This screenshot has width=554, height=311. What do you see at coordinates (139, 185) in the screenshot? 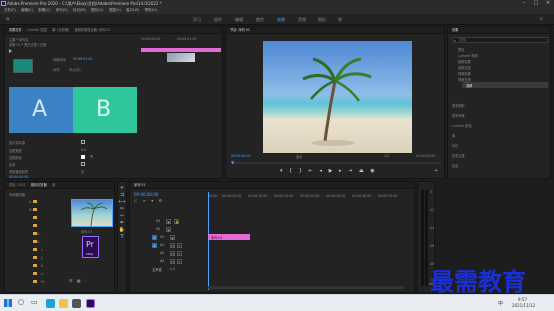
I see `tab-sequence: 序列 01` at bounding box center [139, 185].